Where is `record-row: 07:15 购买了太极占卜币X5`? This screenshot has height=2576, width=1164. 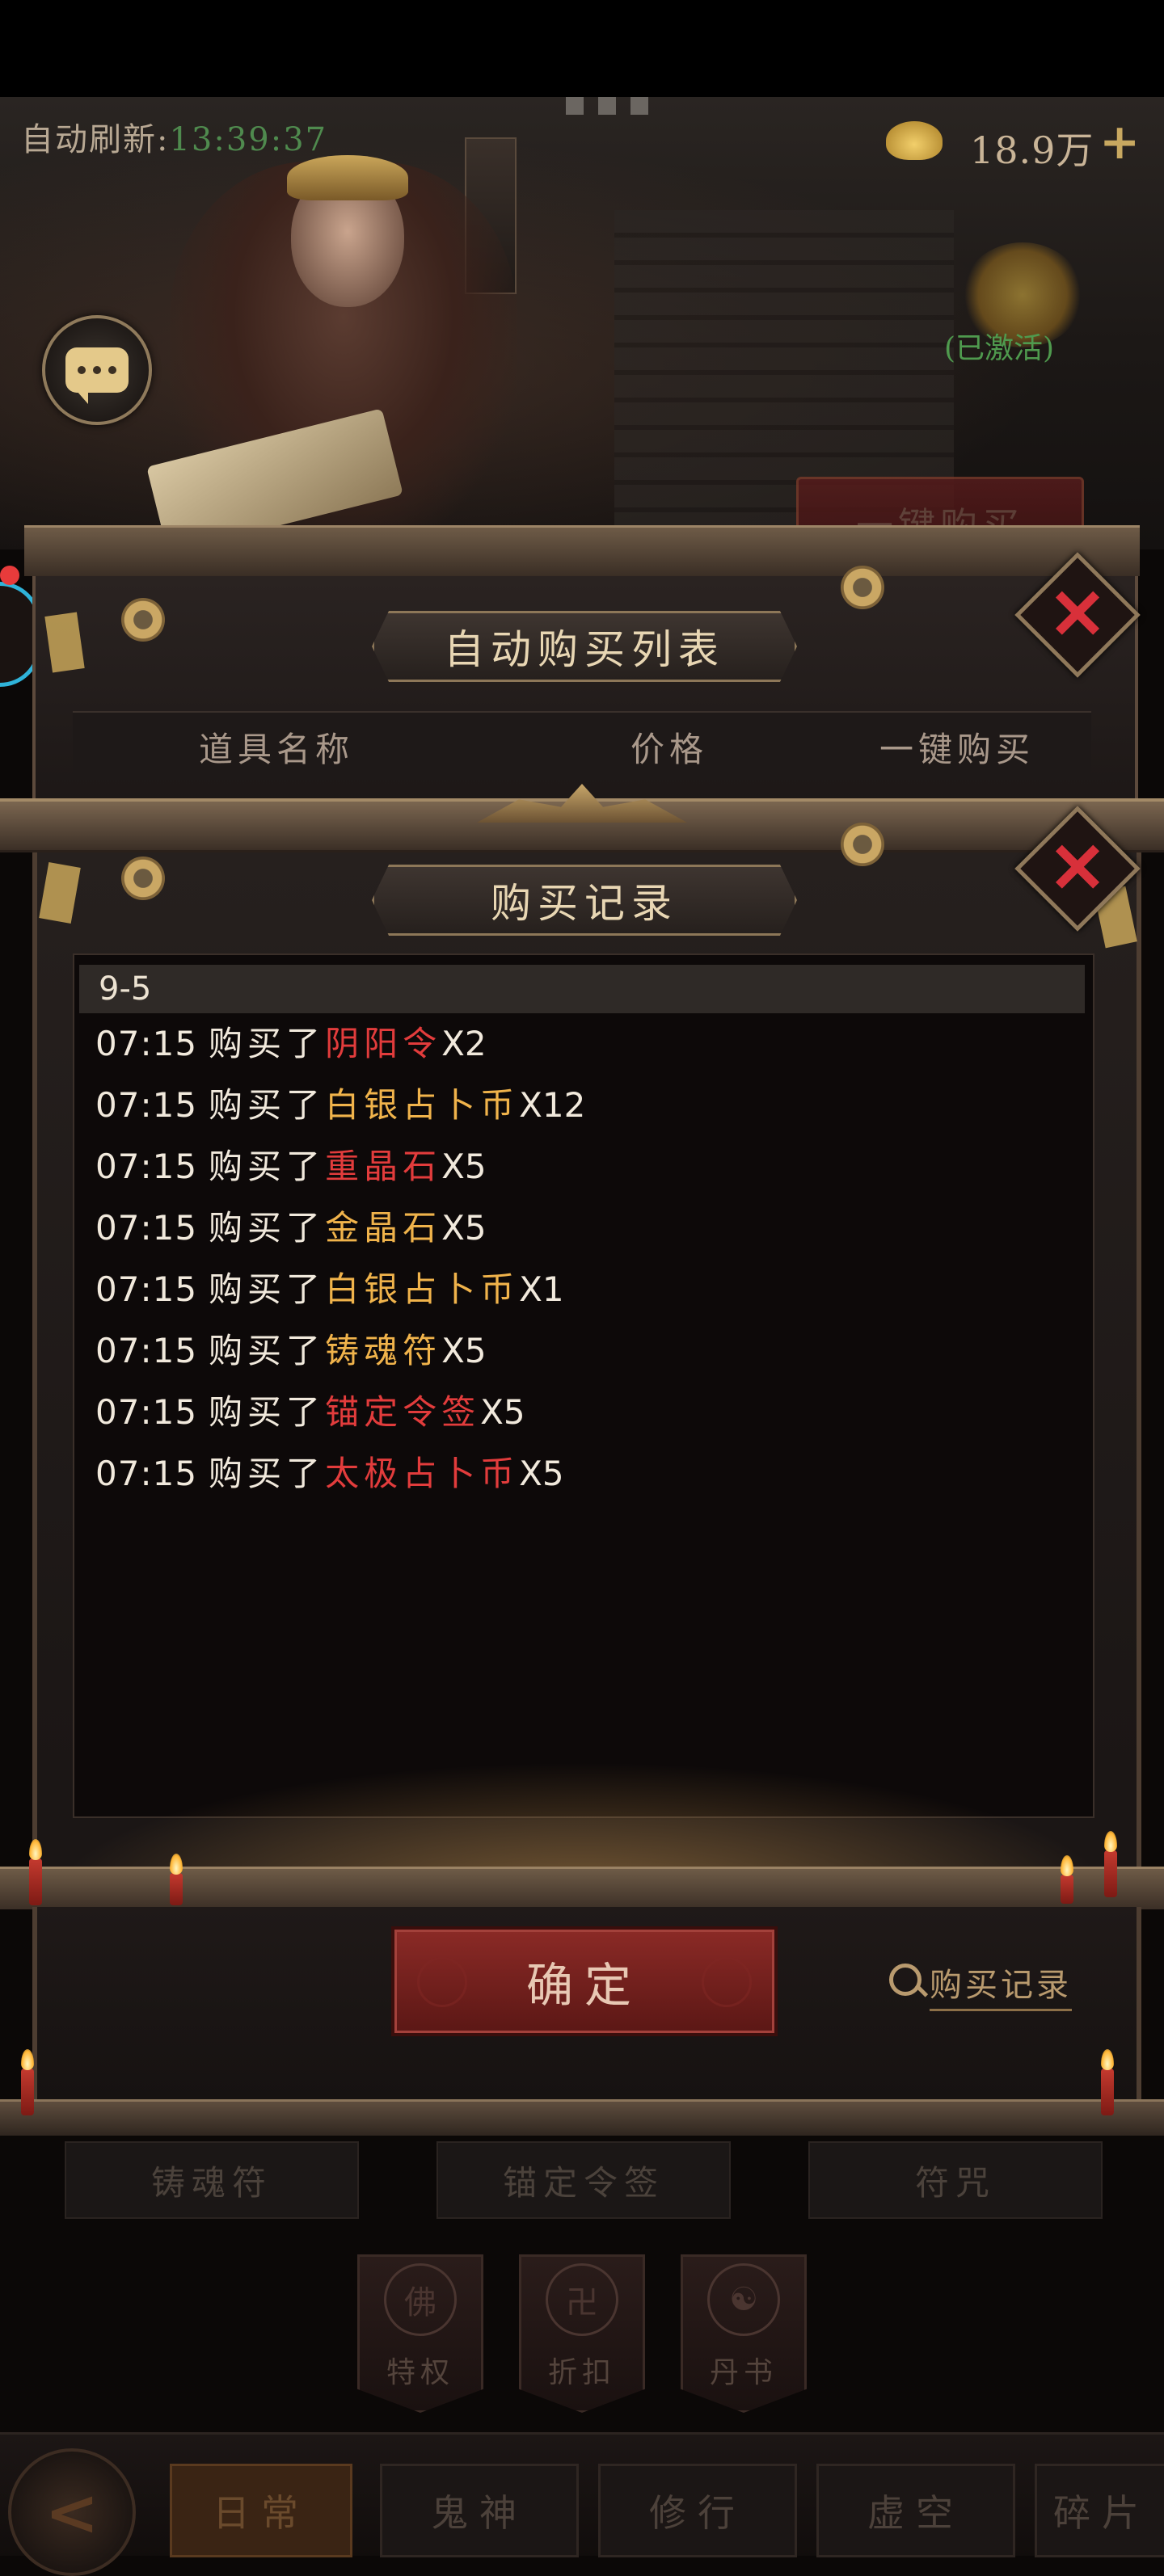 record-row: 07:15 购买了太极占卜币X5 is located at coordinates (329, 1474).